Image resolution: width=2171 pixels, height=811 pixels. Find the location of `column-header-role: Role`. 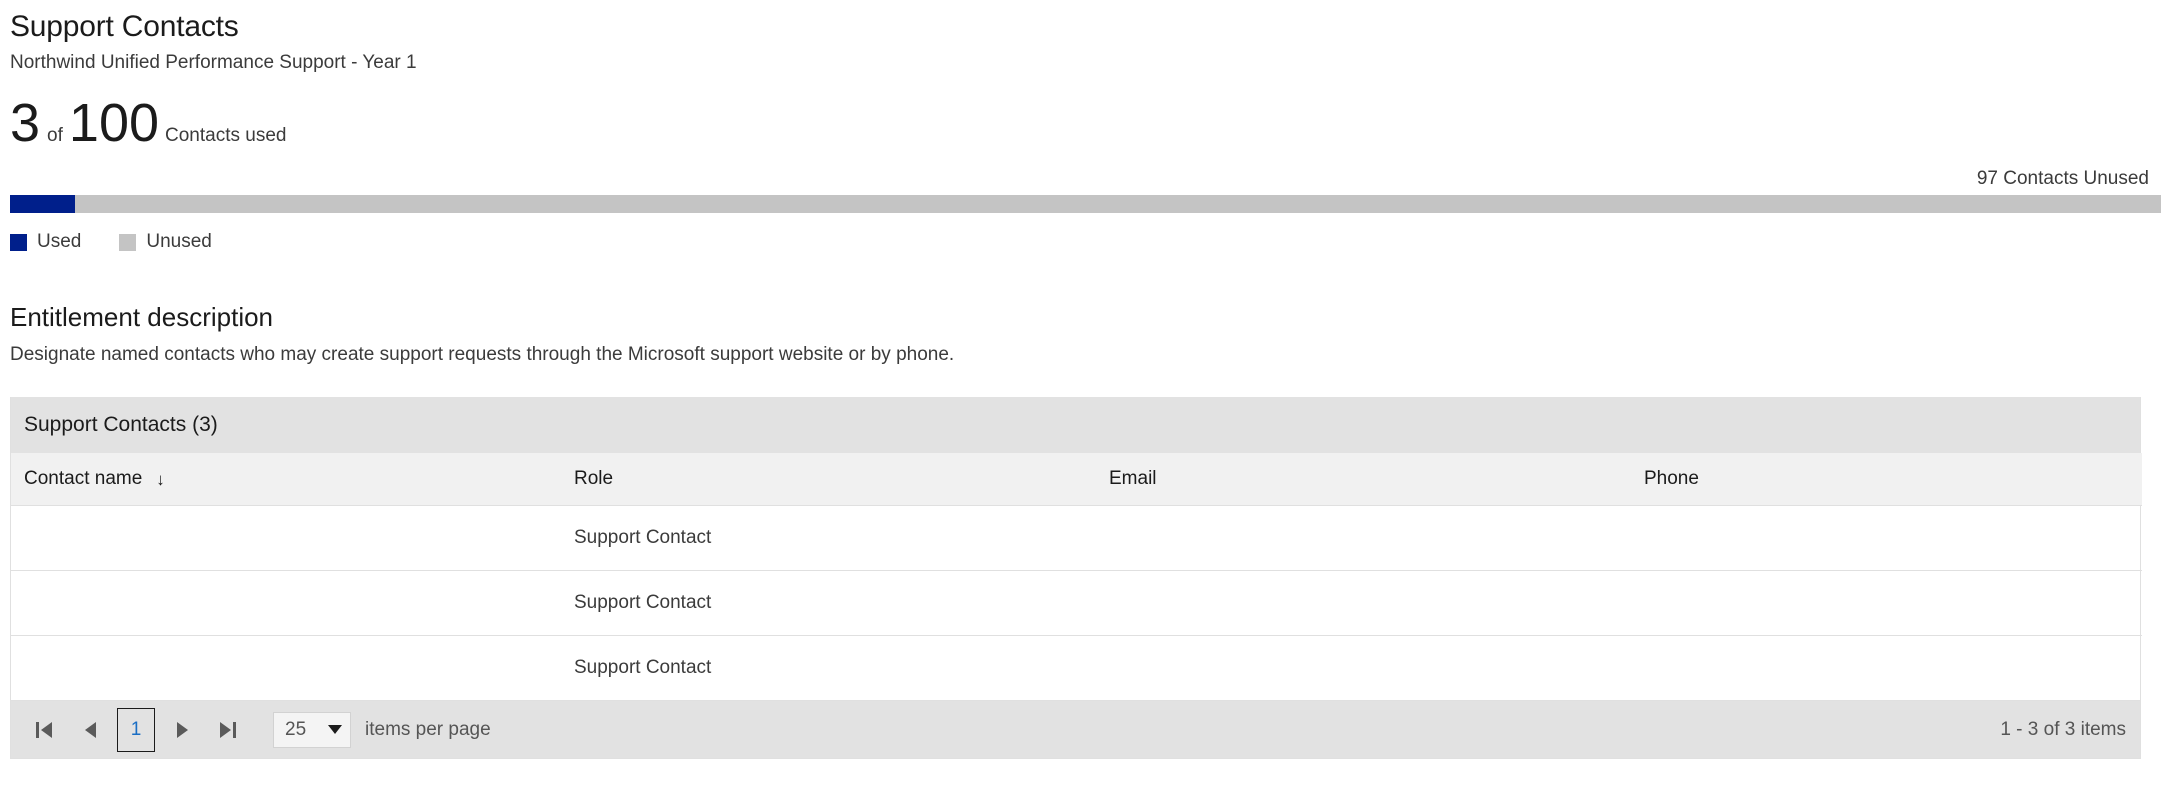

column-header-role: Role is located at coordinates (828, 479).